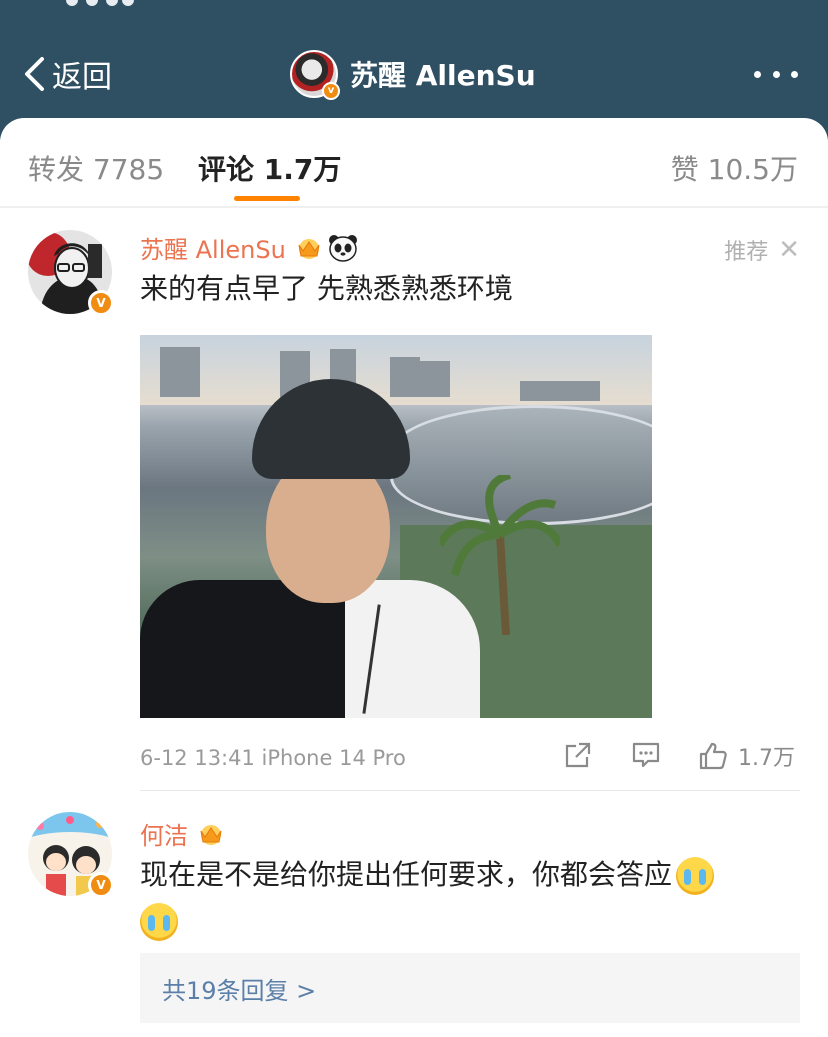 The image size is (828, 1037). Describe the element at coordinates (267, 198) in the screenshot. I see `active-tab-indicator` at that location.